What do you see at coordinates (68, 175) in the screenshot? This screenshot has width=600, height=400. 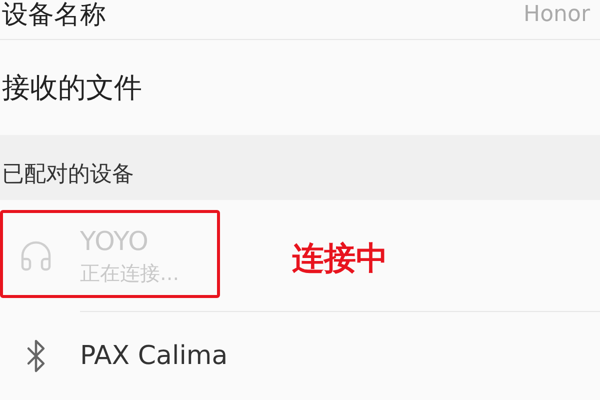 I see `section-header: 已配对的设备` at bounding box center [68, 175].